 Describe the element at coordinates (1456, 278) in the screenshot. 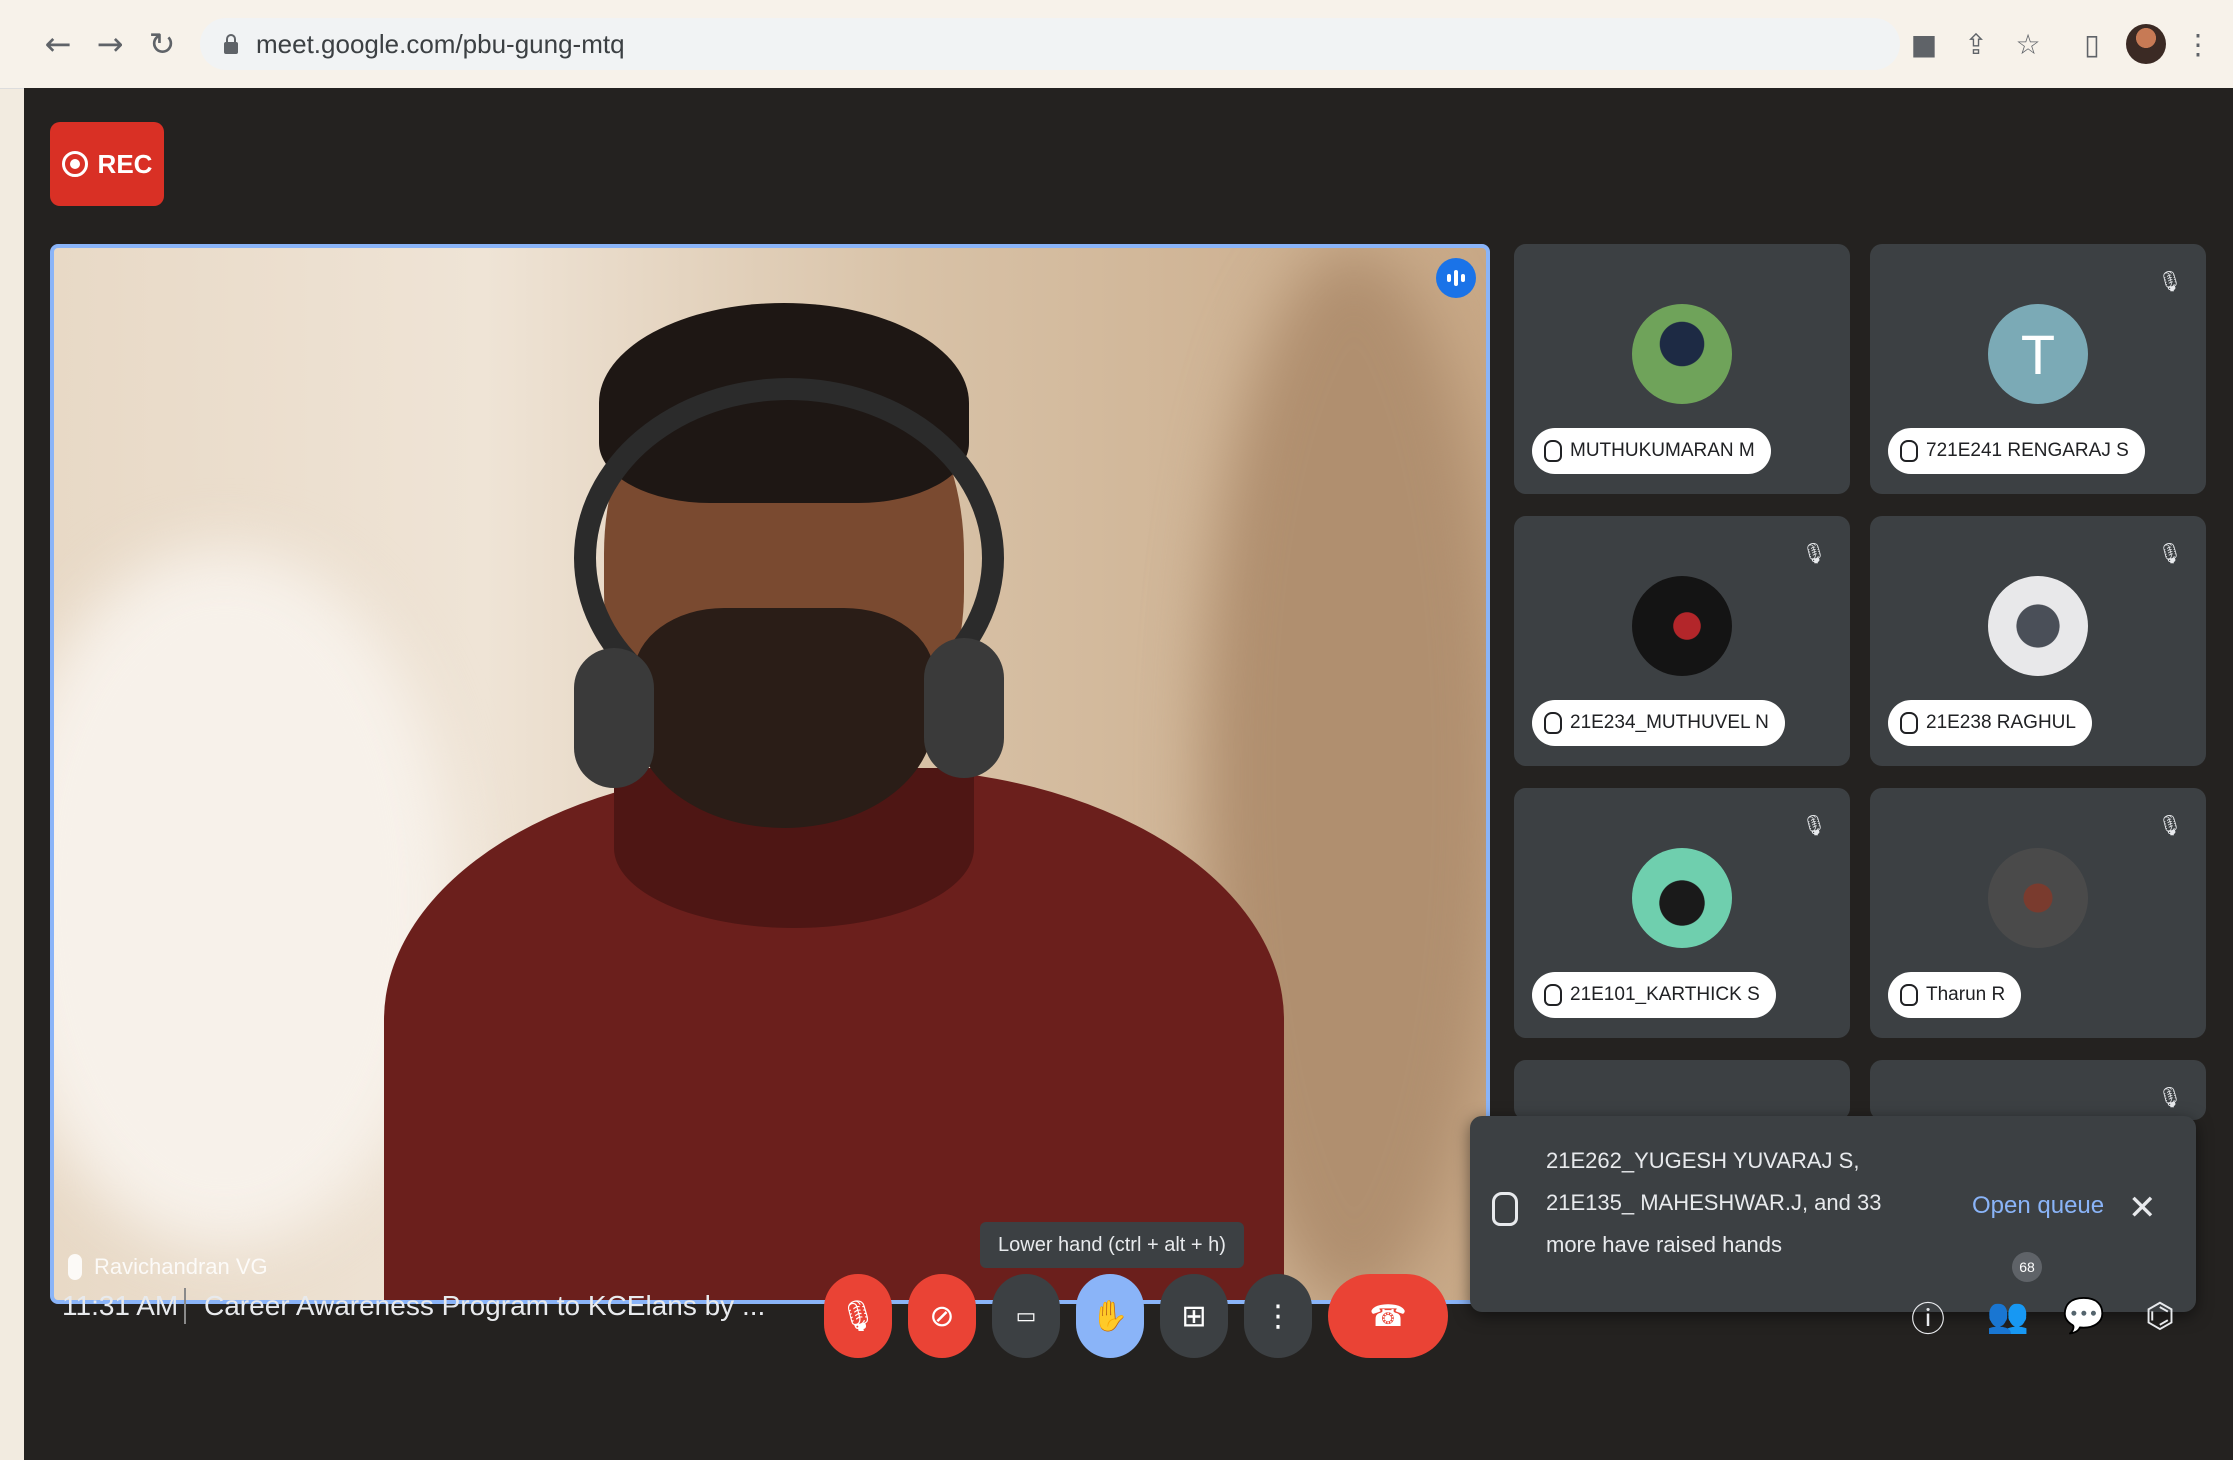

I see `speaking-indicator-icon` at that location.